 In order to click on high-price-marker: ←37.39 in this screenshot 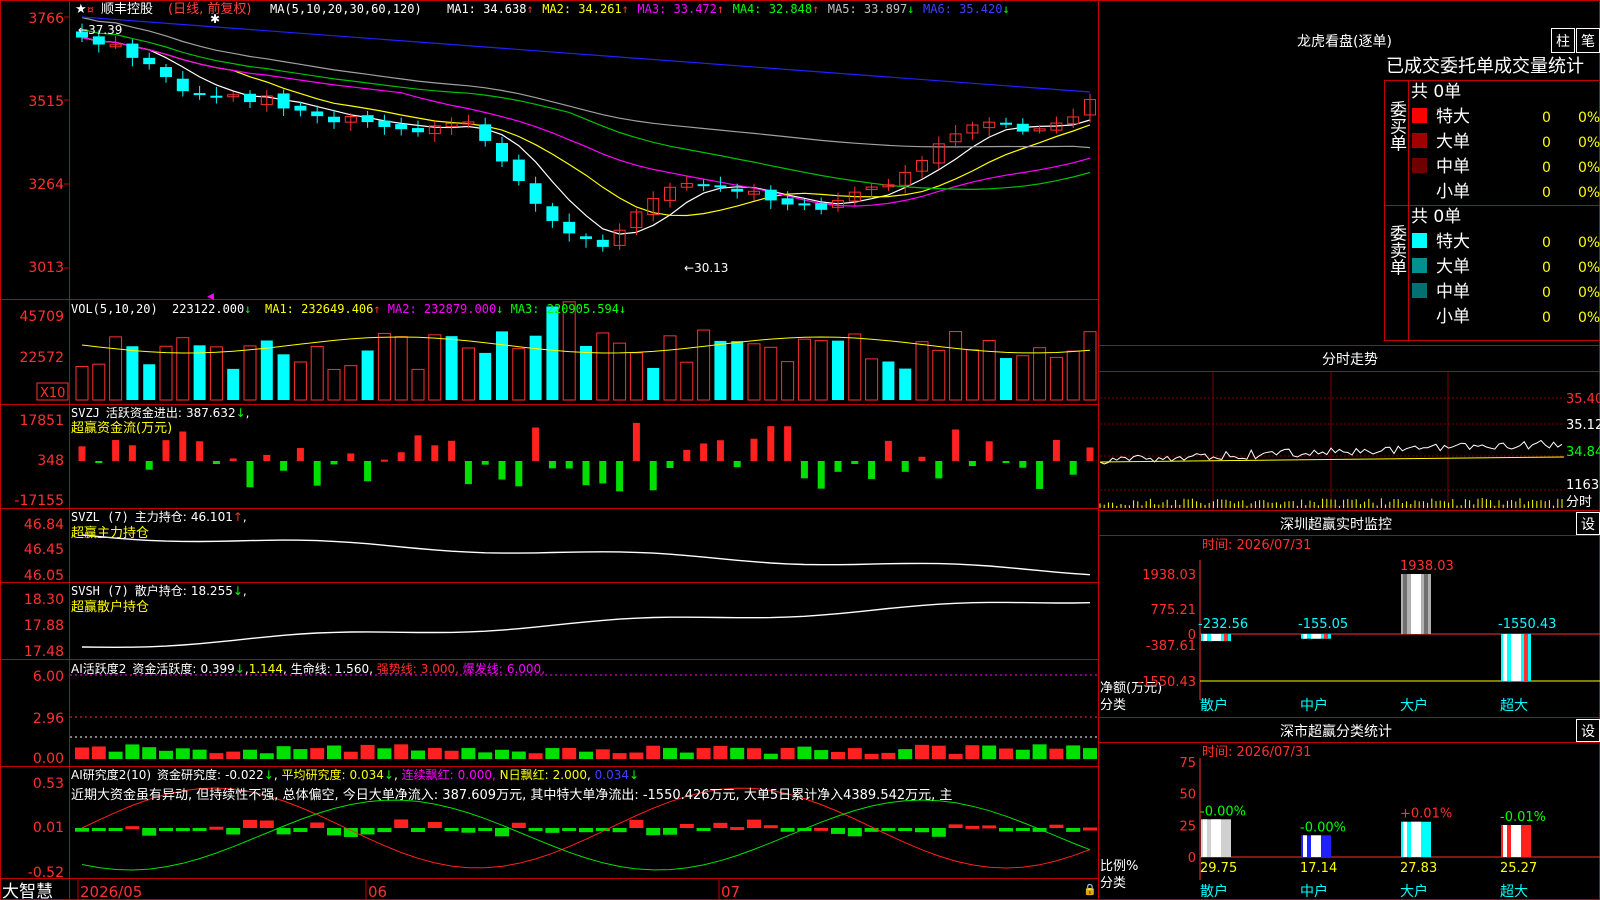, I will do `click(100, 30)`.